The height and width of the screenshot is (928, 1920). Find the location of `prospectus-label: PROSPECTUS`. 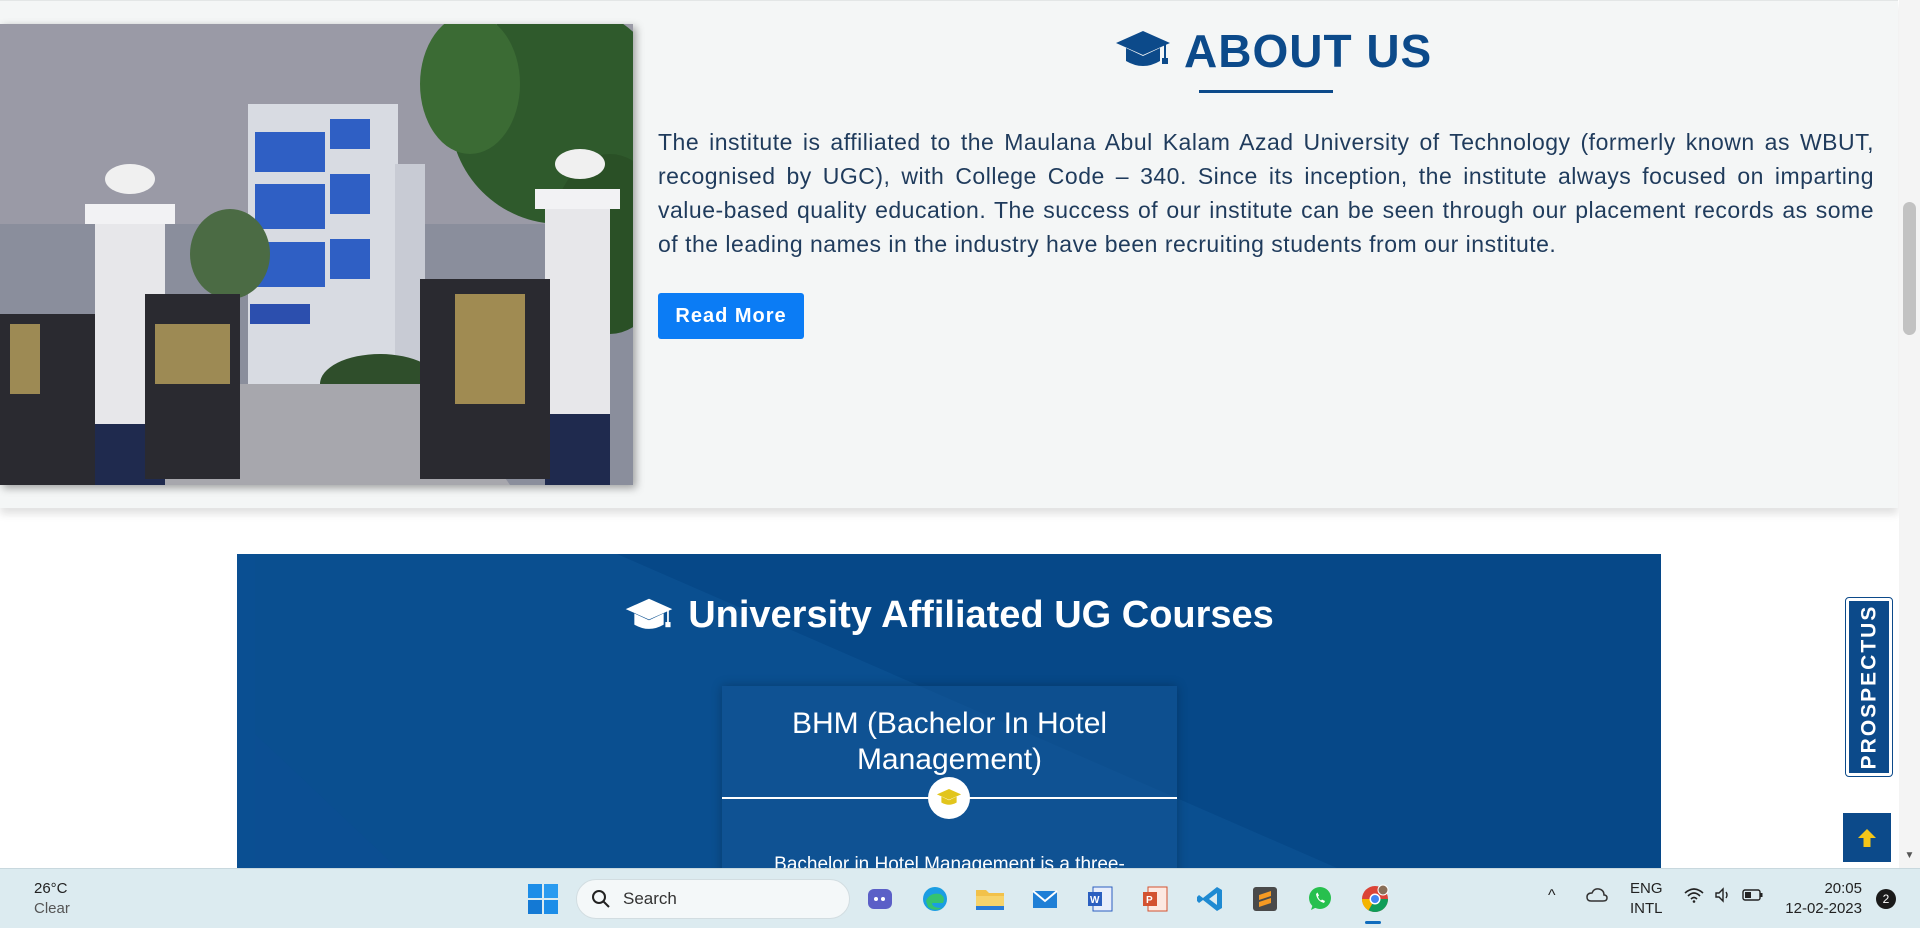

prospectus-label: PROSPECTUS is located at coordinates (1869, 687).